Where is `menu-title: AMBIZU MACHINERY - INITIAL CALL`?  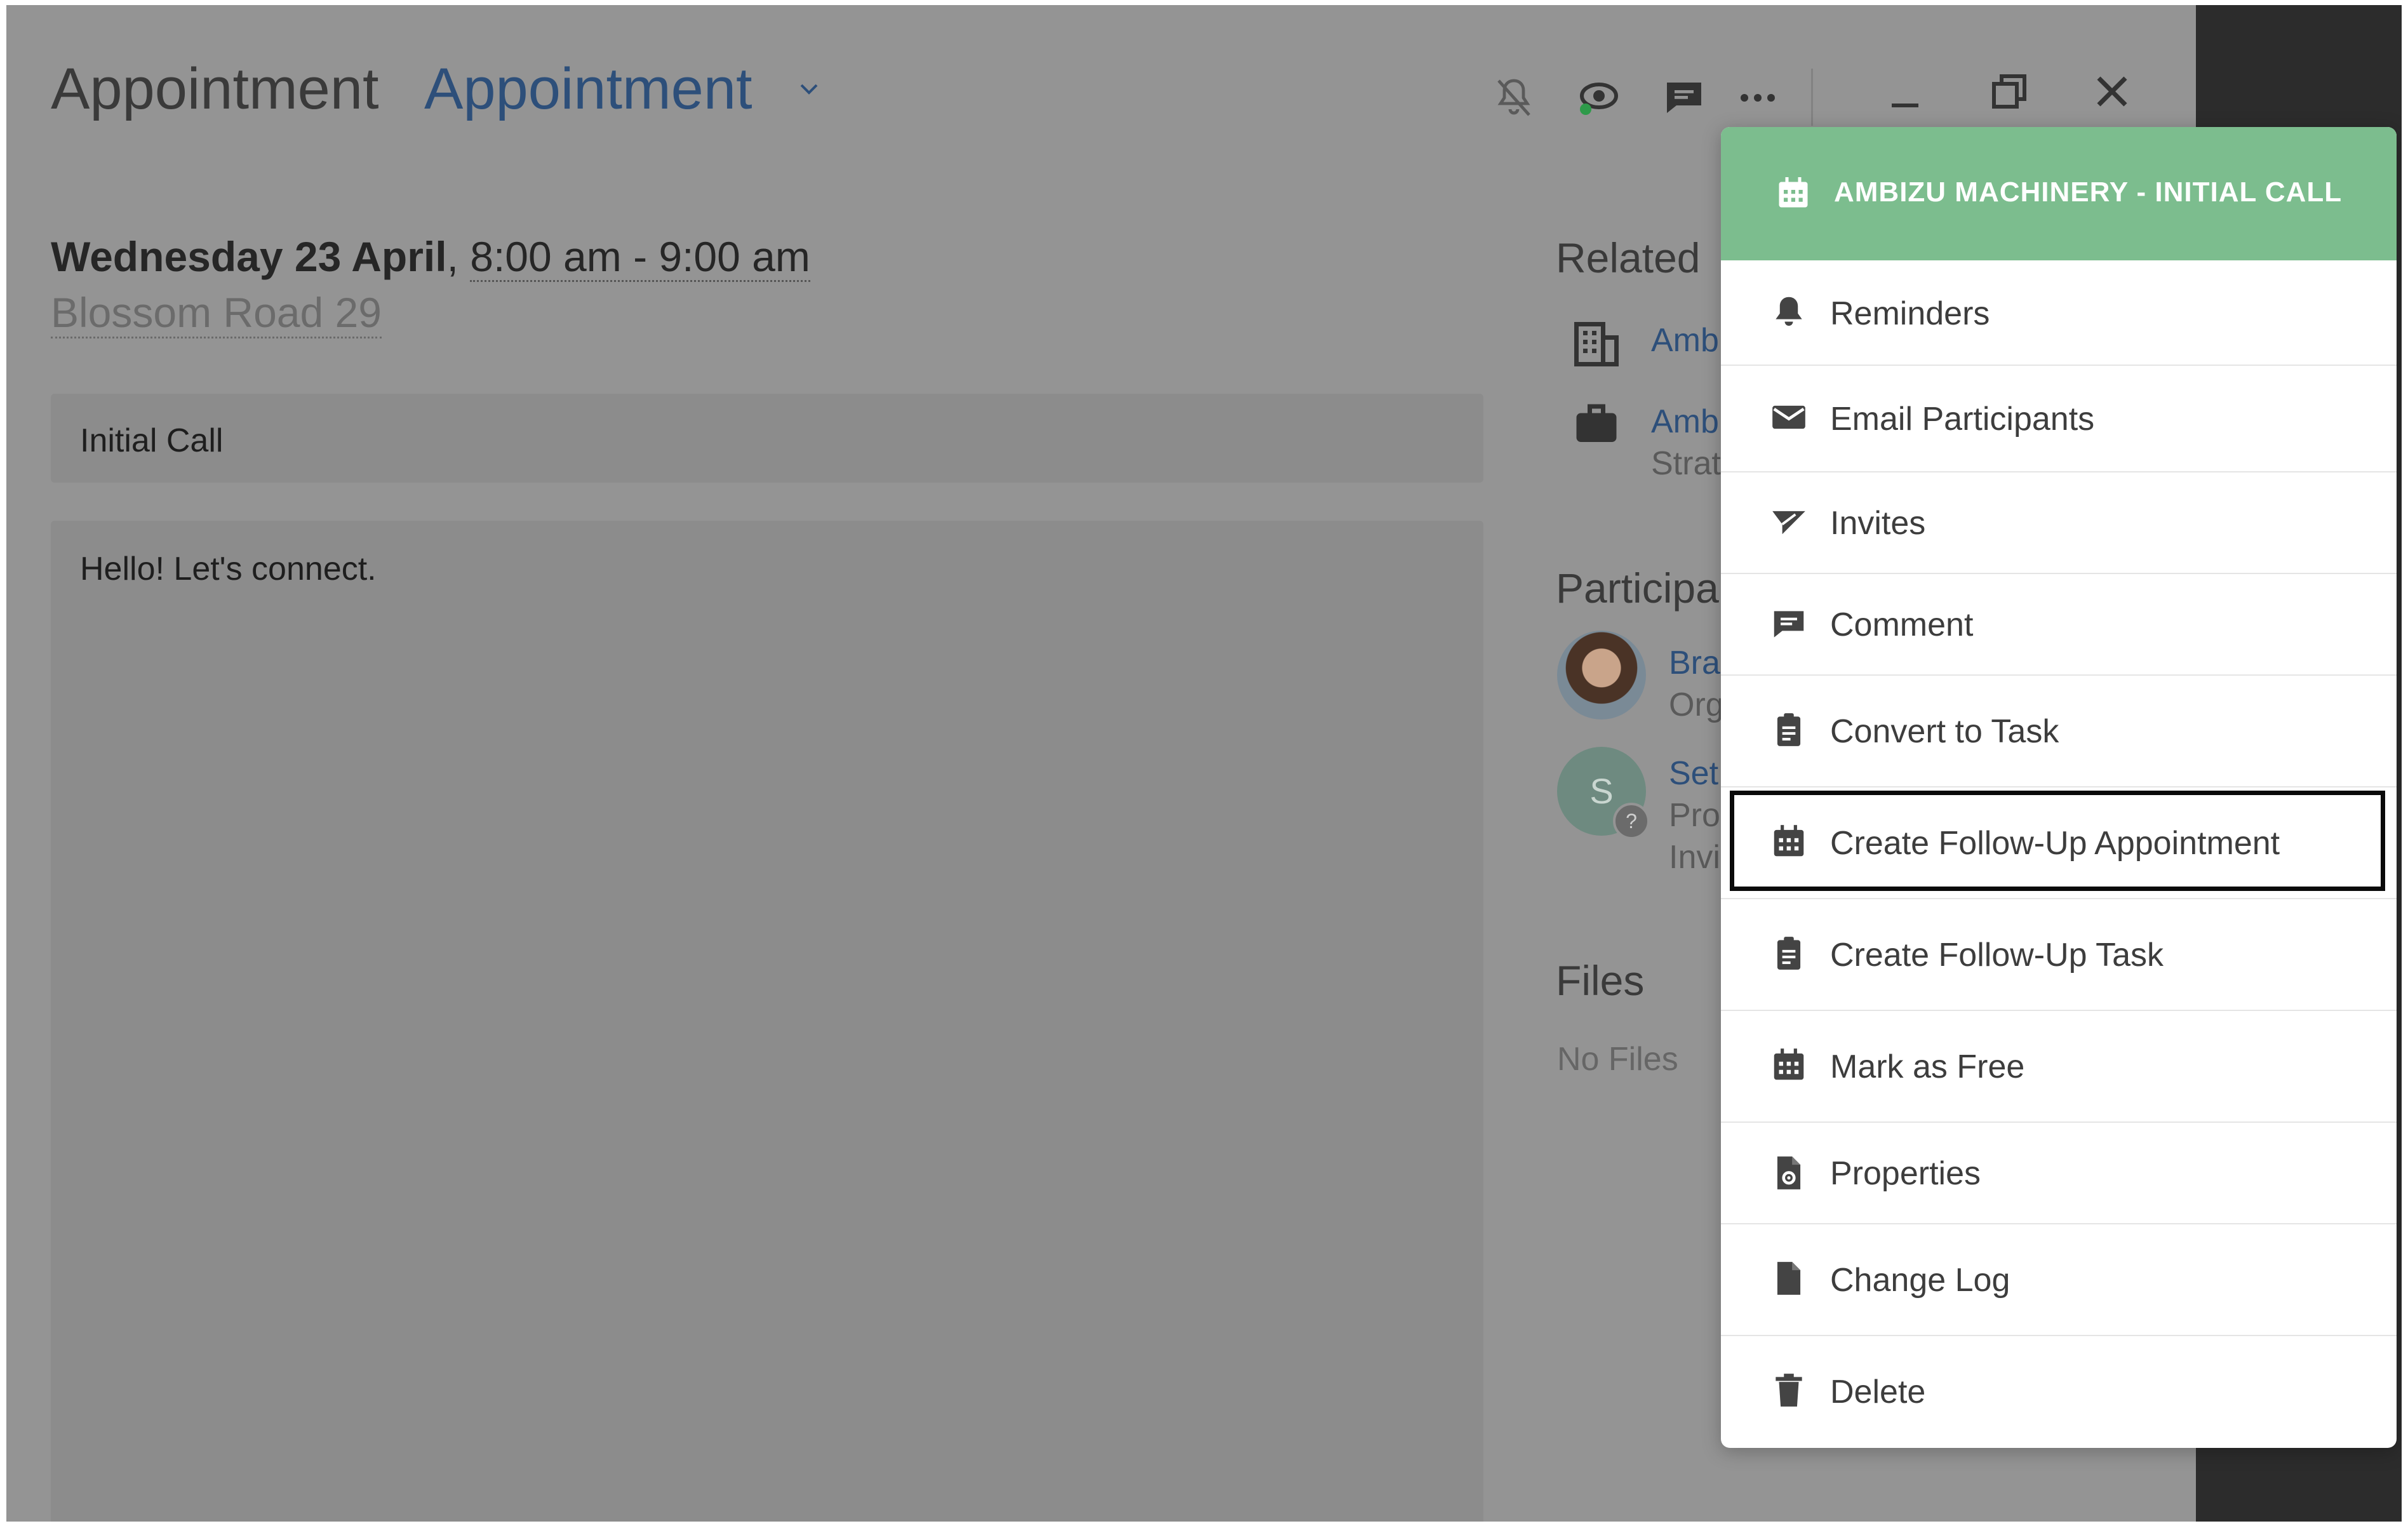 menu-title: AMBIZU MACHINERY - INITIAL CALL is located at coordinates (2088, 192).